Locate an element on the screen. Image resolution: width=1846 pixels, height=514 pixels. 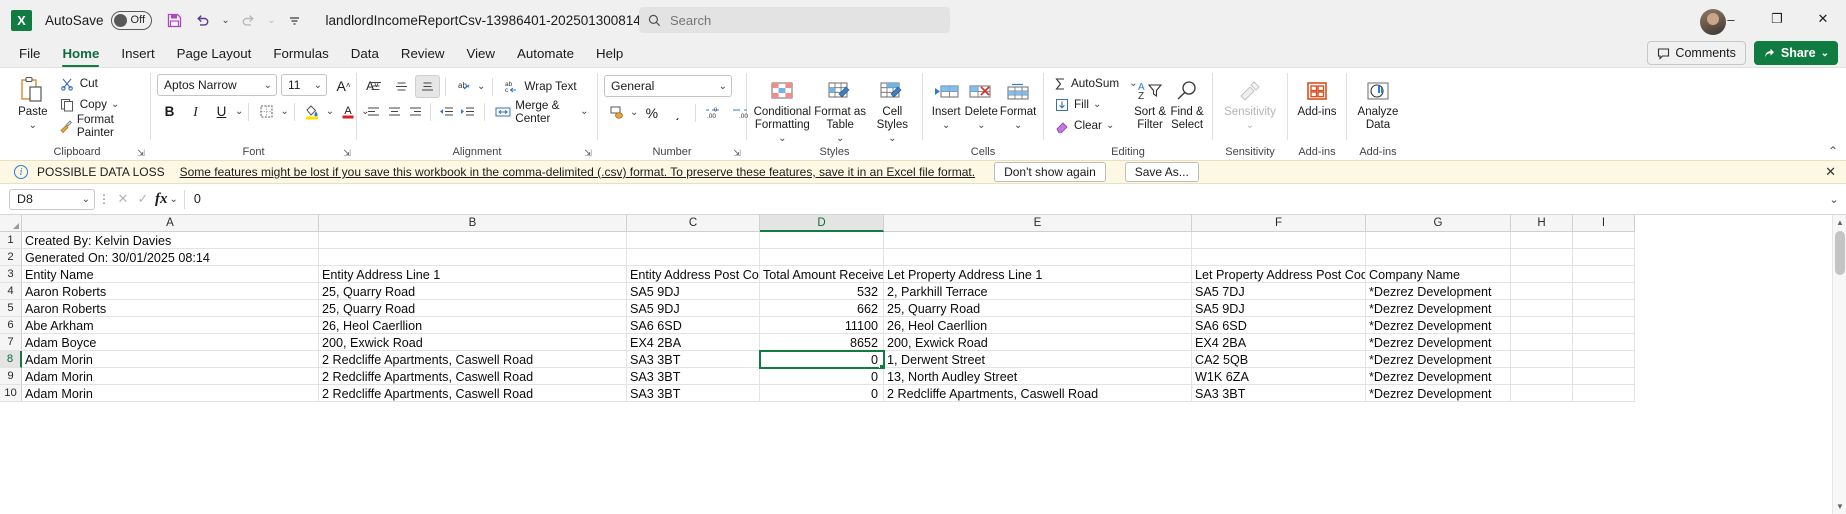
cell-styles-button: Cell Styles ⌄ is located at coordinates (892, 108).